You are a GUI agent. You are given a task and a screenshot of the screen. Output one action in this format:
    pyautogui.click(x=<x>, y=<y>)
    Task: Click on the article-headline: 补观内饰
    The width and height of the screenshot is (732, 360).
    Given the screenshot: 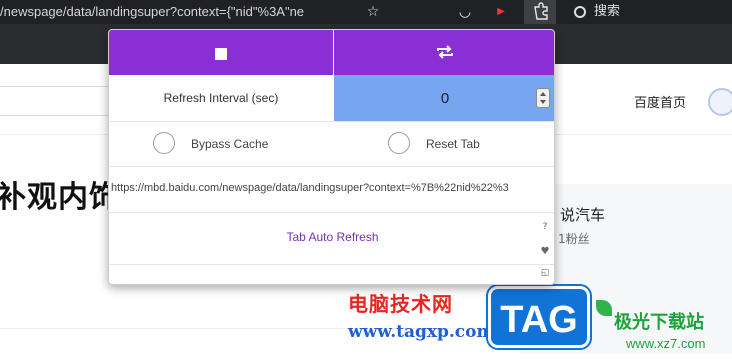 What is the action you would take?
    pyautogui.click(x=60, y=197)
    